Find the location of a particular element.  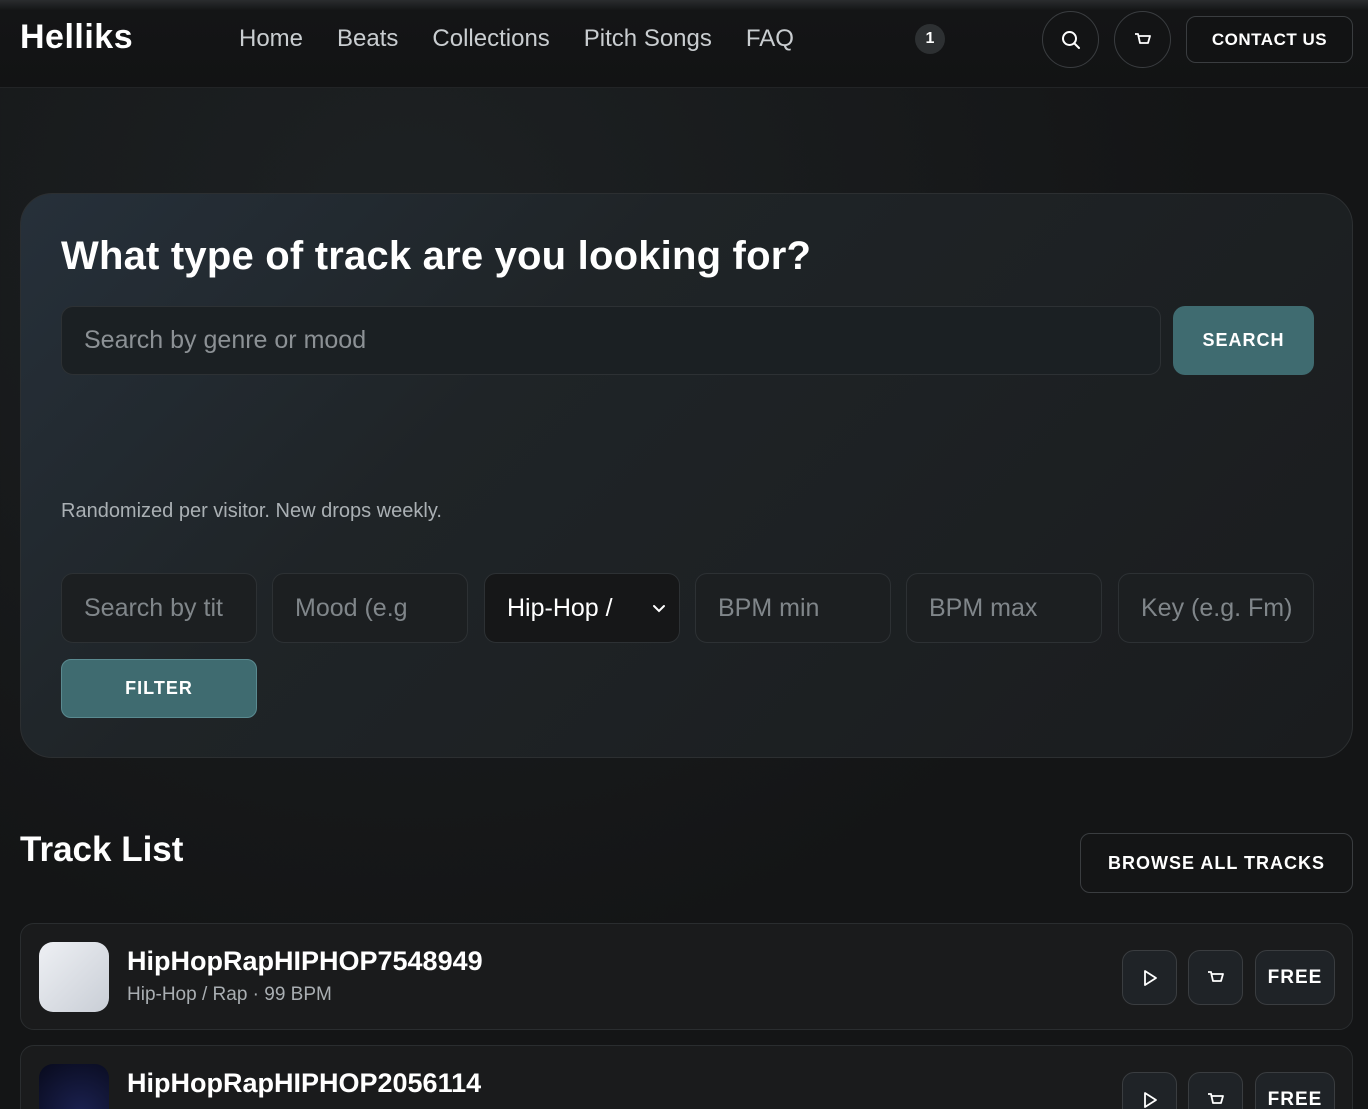

cart-count-badge: 1 is located at coordinates (930, 39).